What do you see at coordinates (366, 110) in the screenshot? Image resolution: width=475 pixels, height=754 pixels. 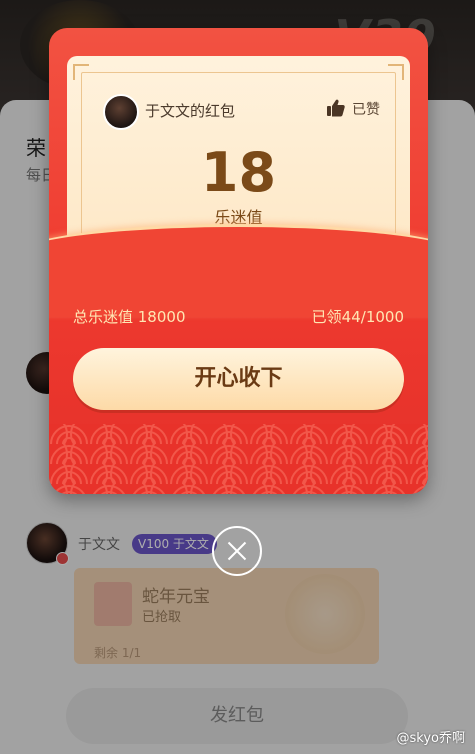 I see `like-label: 已赞` at bounding box center [366, 110].